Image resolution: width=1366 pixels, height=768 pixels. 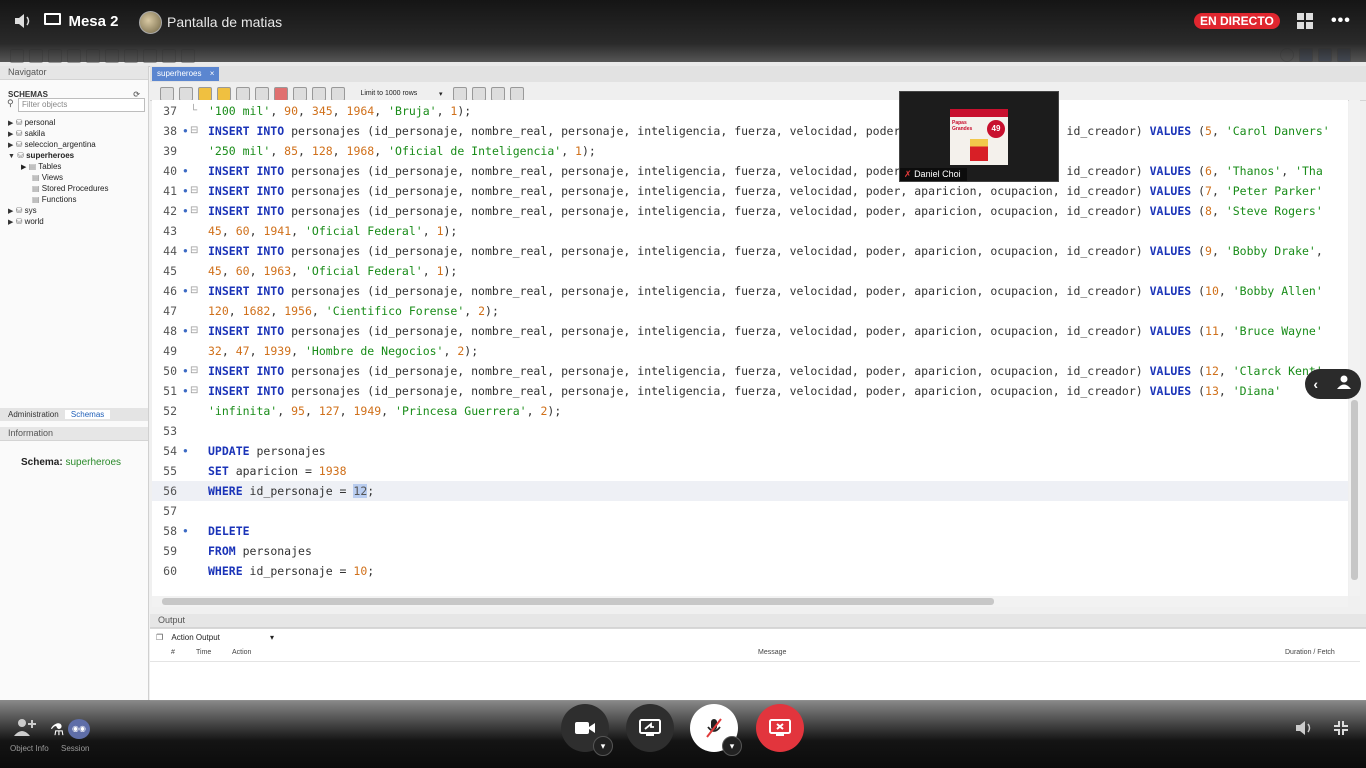 What do you see at coordinates (77, 122) in the screenshot?
I see `schema-personal: ▶ ⛁ personal` at bounding box center [77, 122].